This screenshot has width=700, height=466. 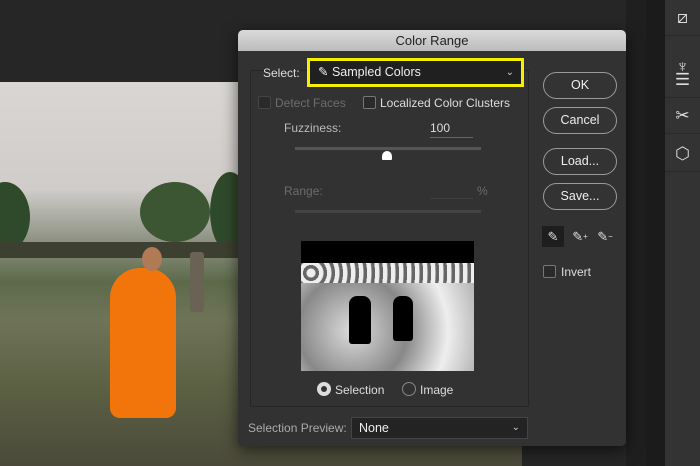 What do you see at coordinates (310, 103) in the screenshot?
I see `detect-faces-label: Detect Faces` at bounding box center [310, 103].